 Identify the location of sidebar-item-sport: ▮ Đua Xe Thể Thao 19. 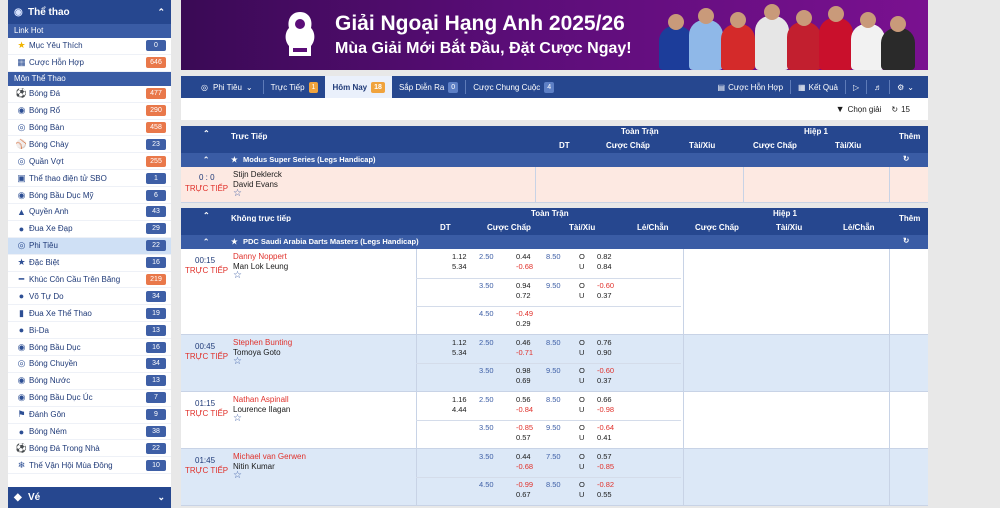
(89, 314).